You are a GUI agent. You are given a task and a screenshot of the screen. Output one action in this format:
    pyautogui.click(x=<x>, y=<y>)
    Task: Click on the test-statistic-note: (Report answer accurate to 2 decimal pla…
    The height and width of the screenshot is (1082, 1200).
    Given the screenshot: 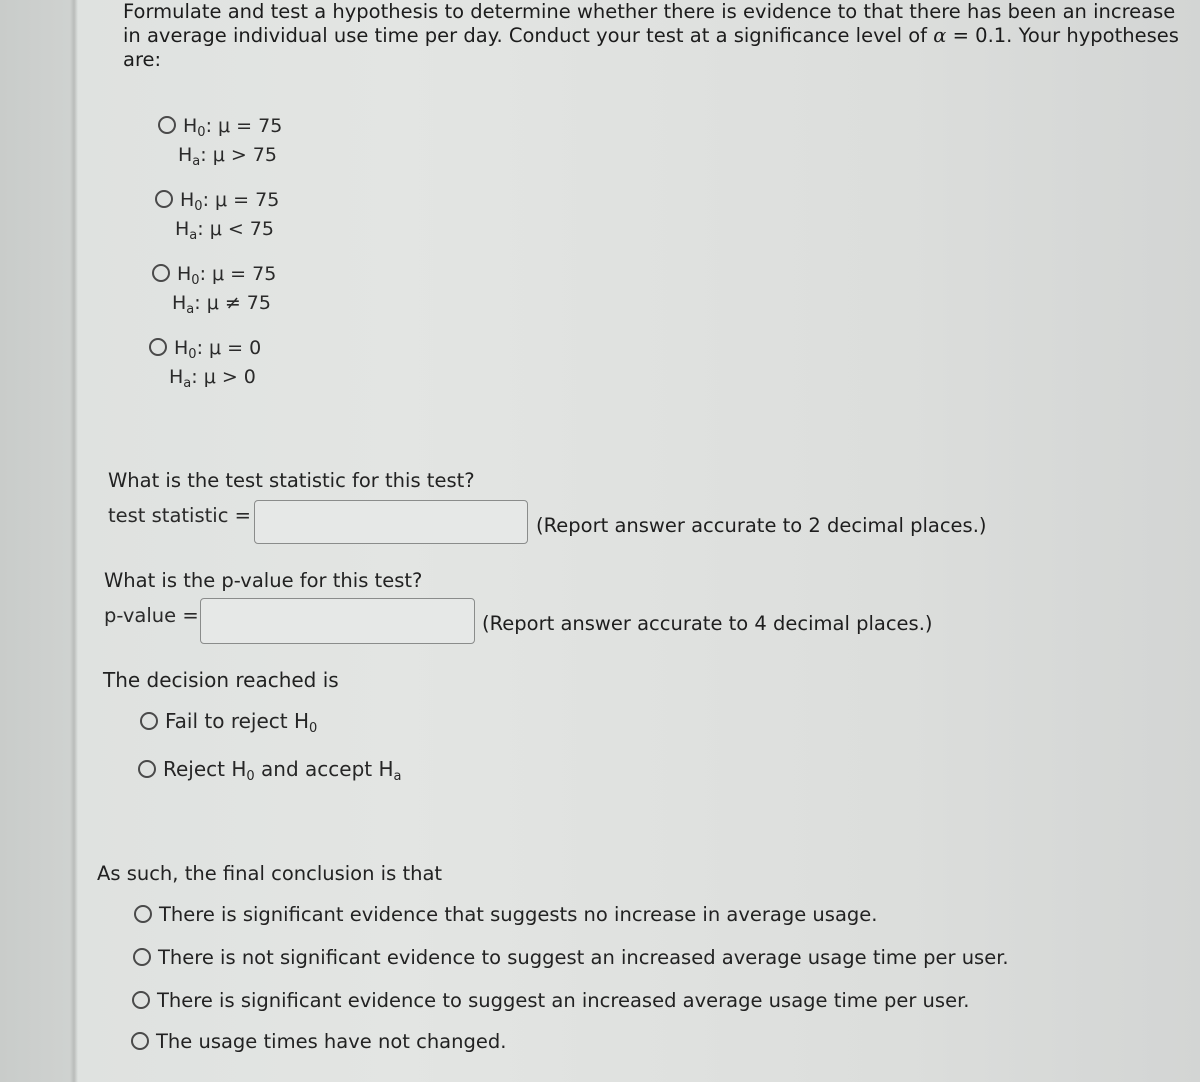 What is the action you would take?
    pyautogui.click(x=761, y=525)
    